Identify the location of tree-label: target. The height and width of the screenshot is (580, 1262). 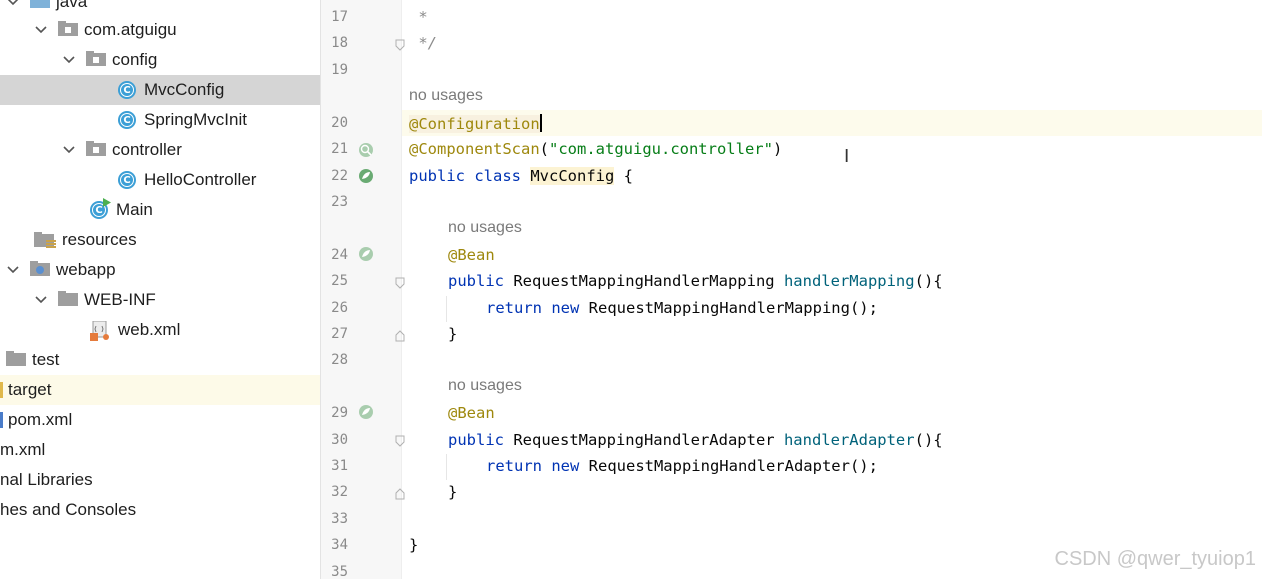
(30, 389).